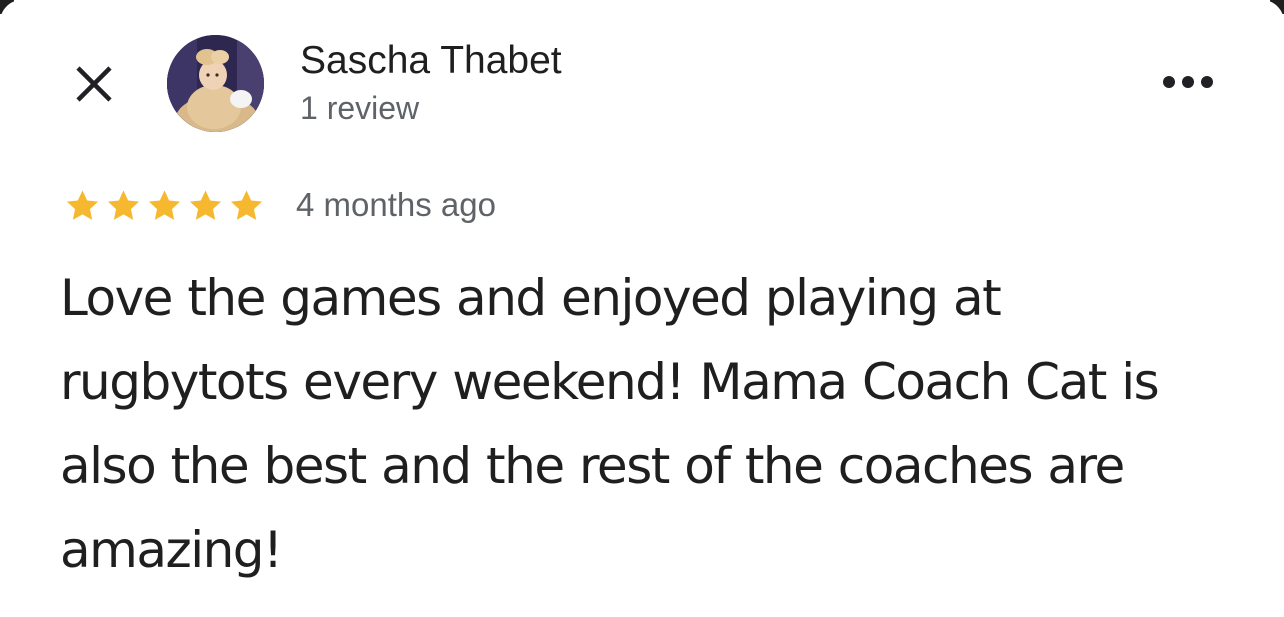 This screenshot has height=617, width=1284. I want to click on reviewer-name: Sascha Thabet, so click(431, 61).